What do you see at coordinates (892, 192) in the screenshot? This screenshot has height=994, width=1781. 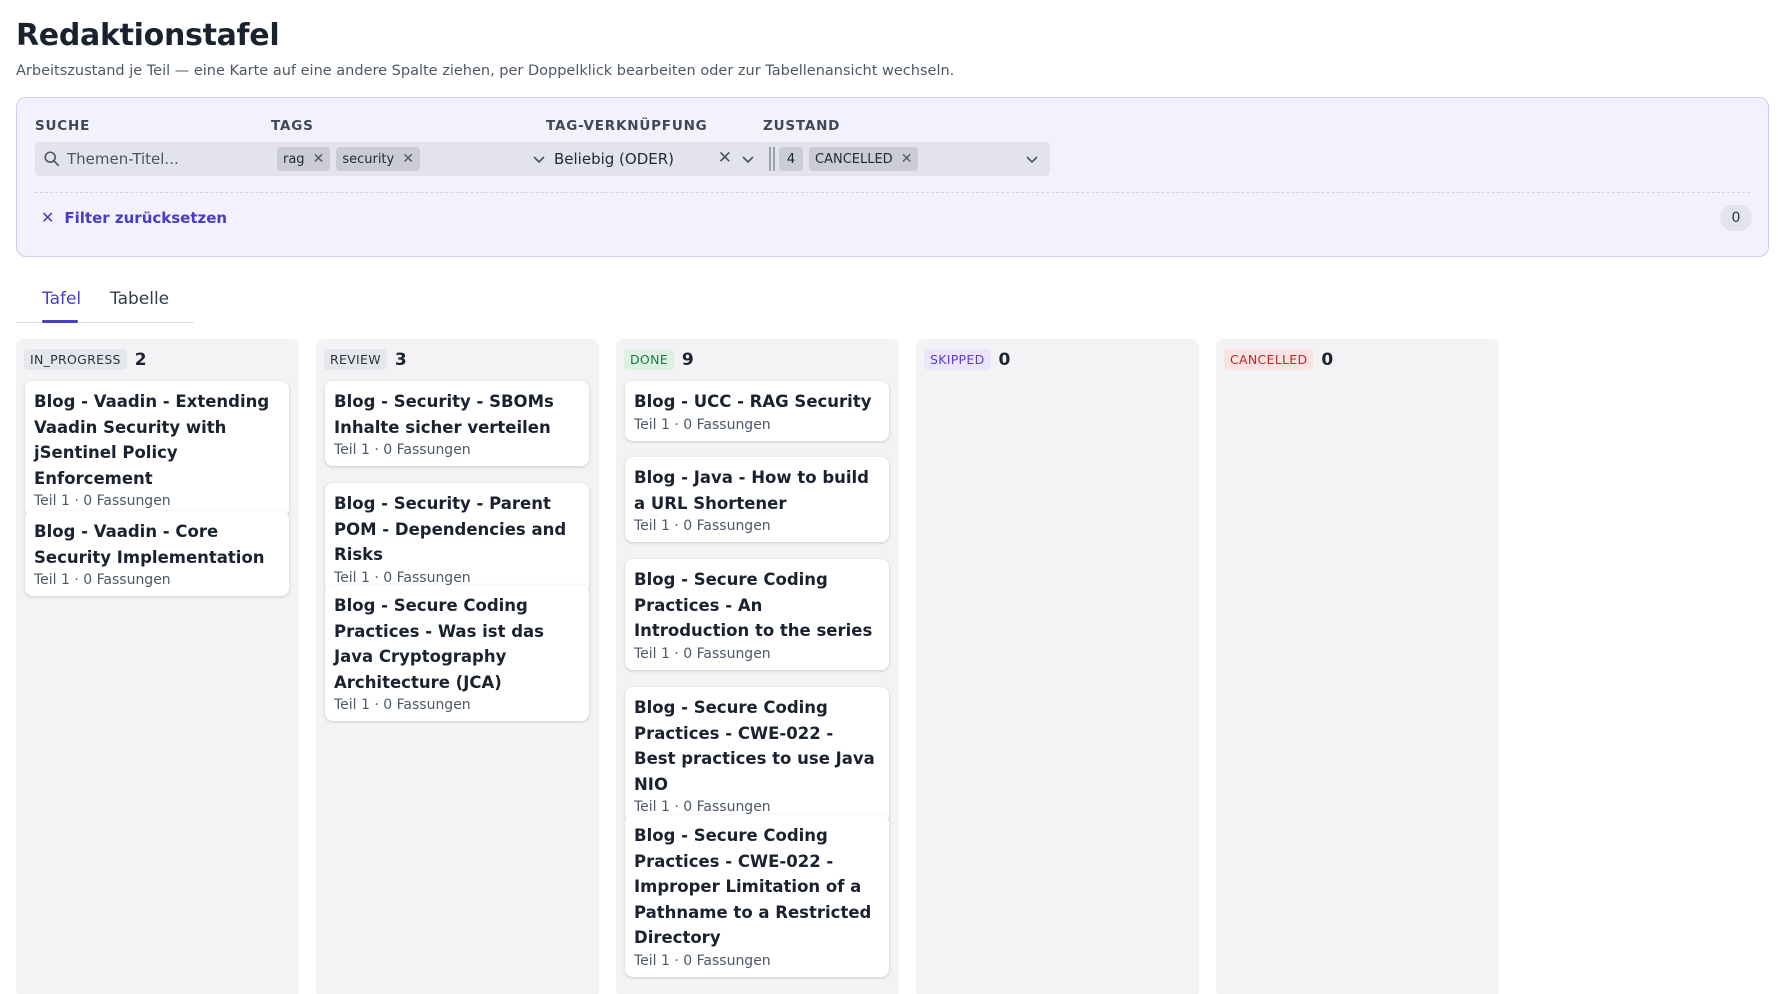 I see `filter-divider` at bounding box center [892, 192].